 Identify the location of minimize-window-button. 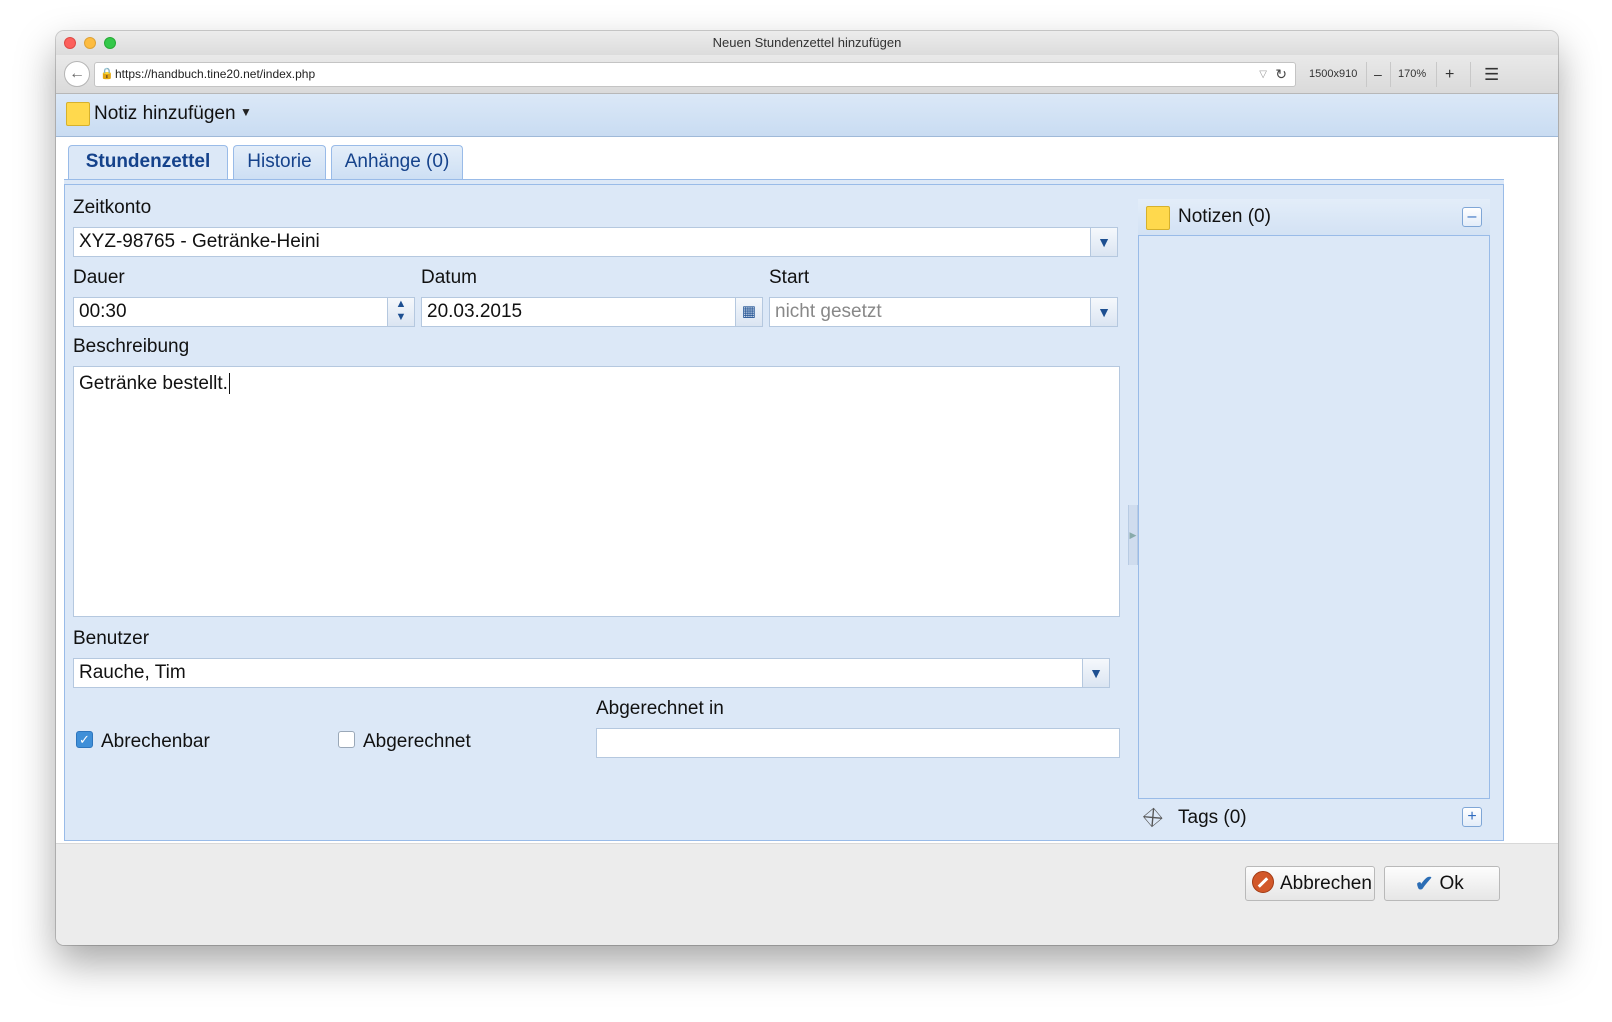
(90, 43).